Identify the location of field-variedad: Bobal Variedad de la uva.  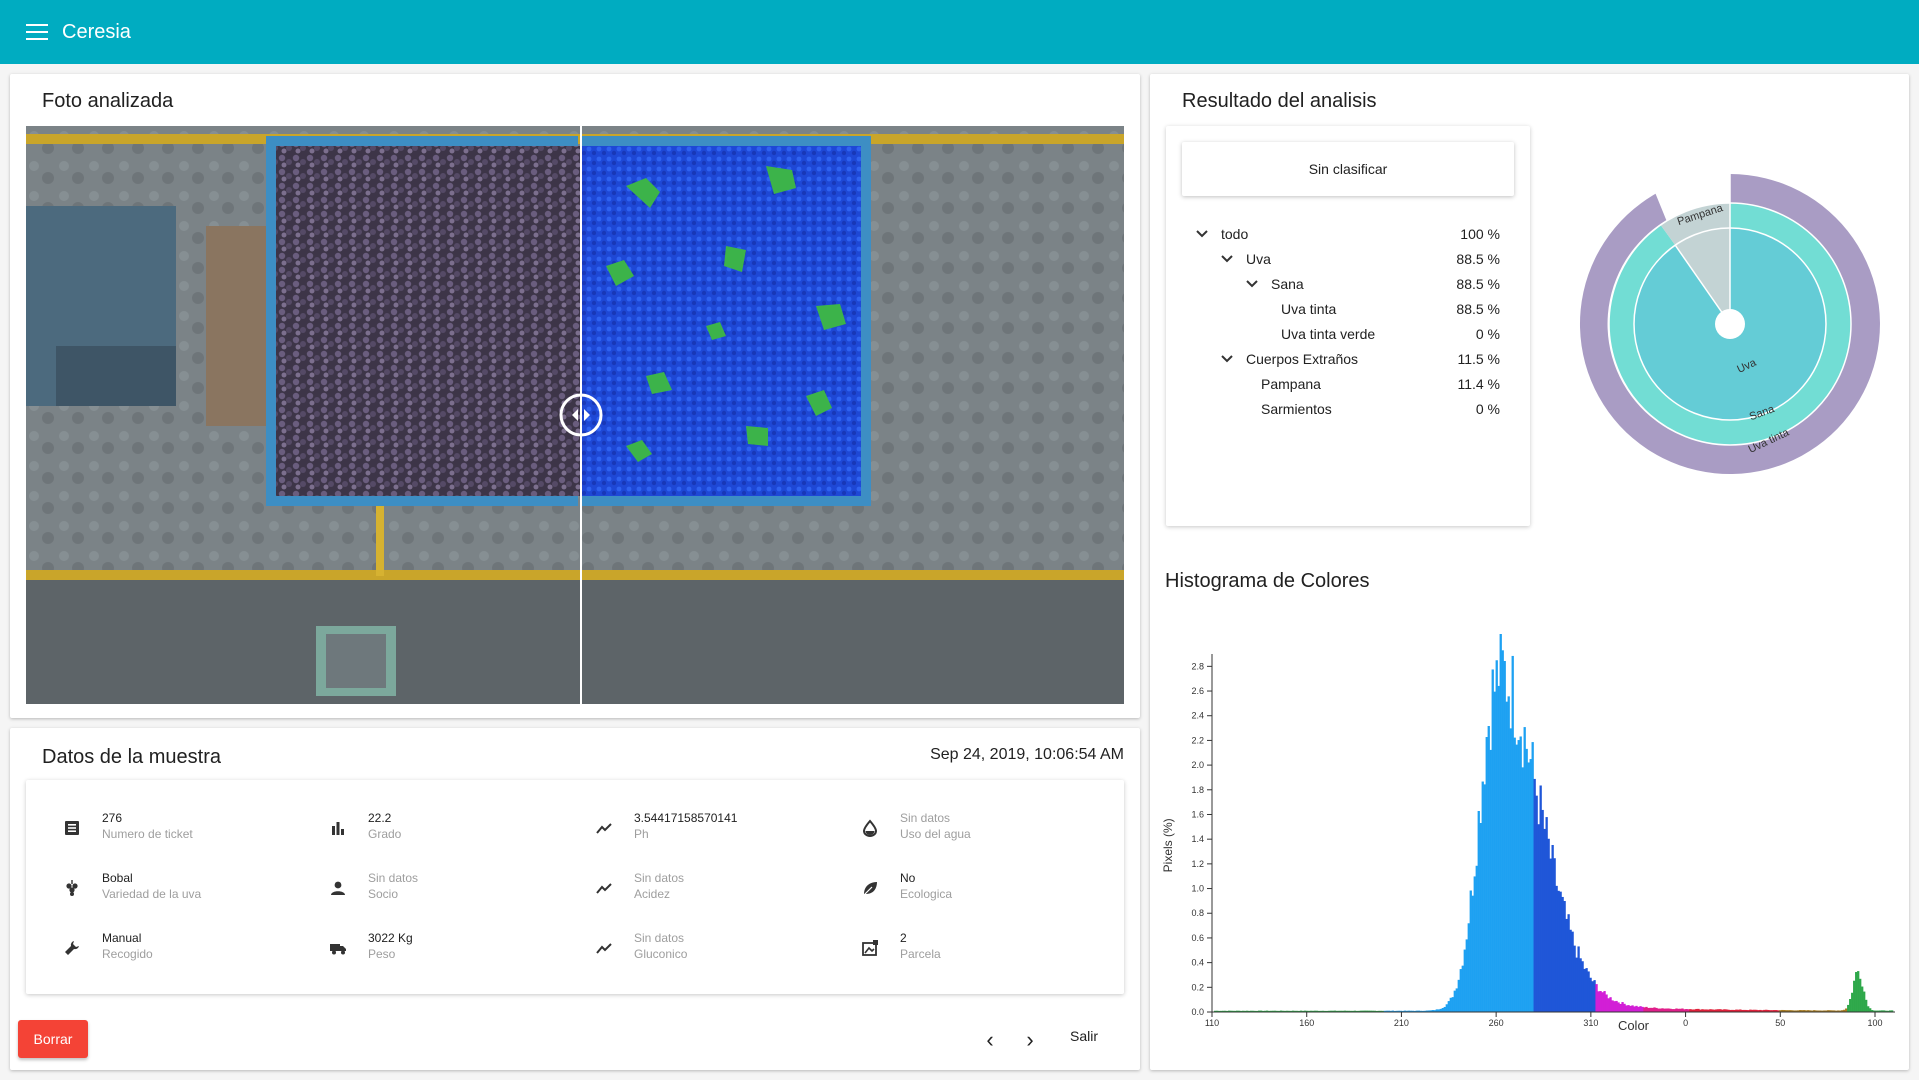
(129, 886).